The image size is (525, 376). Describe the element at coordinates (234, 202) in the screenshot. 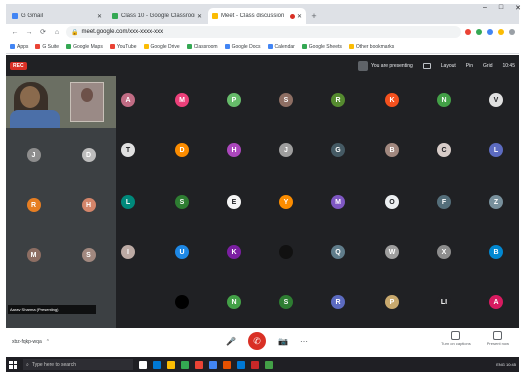

I see `participant-tile: E` at that location.